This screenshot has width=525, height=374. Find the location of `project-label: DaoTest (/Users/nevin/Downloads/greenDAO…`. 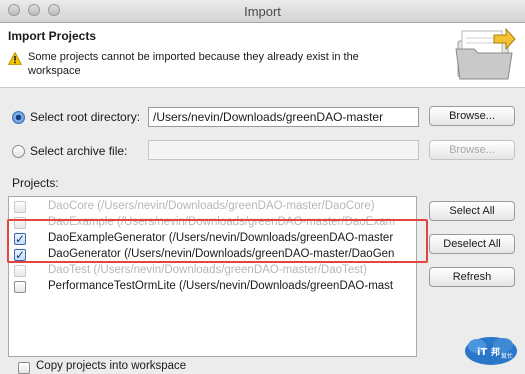

project-label: DaoTest (/Users/nevin/Downloads/greenDAO… is located at coordinates (207, 270).